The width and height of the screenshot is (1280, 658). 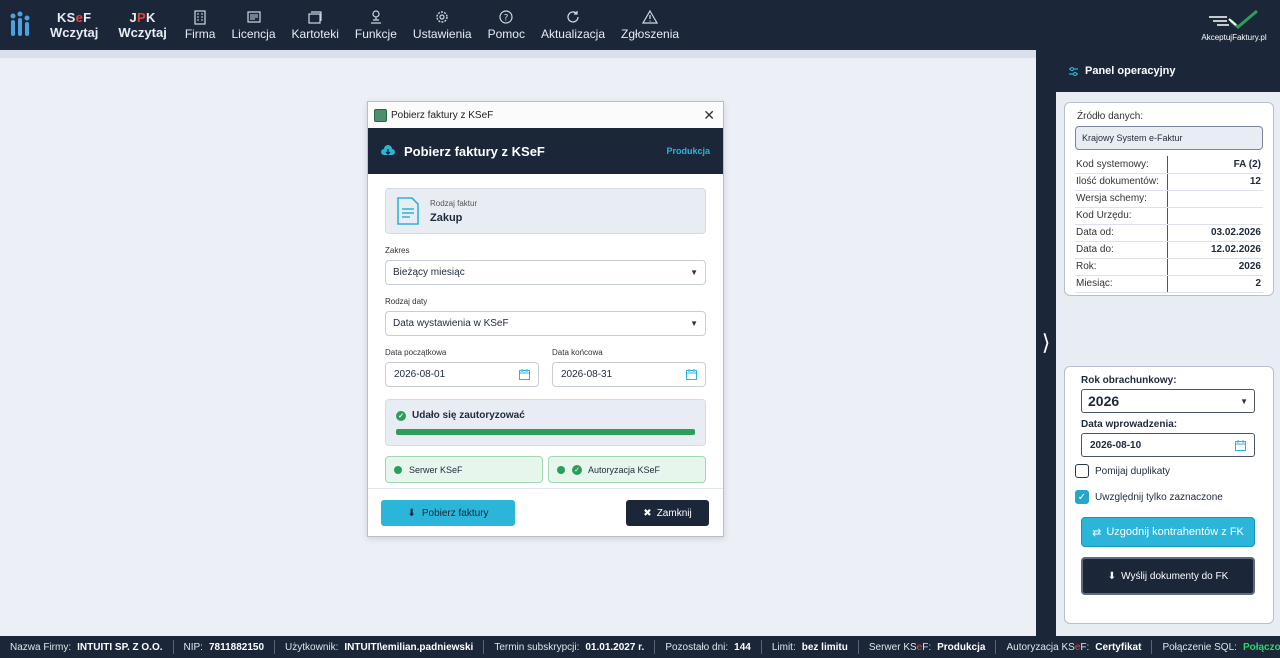 I want to click on info-row: Kod systemowy: FA (2), so click(x=1169, y=165).